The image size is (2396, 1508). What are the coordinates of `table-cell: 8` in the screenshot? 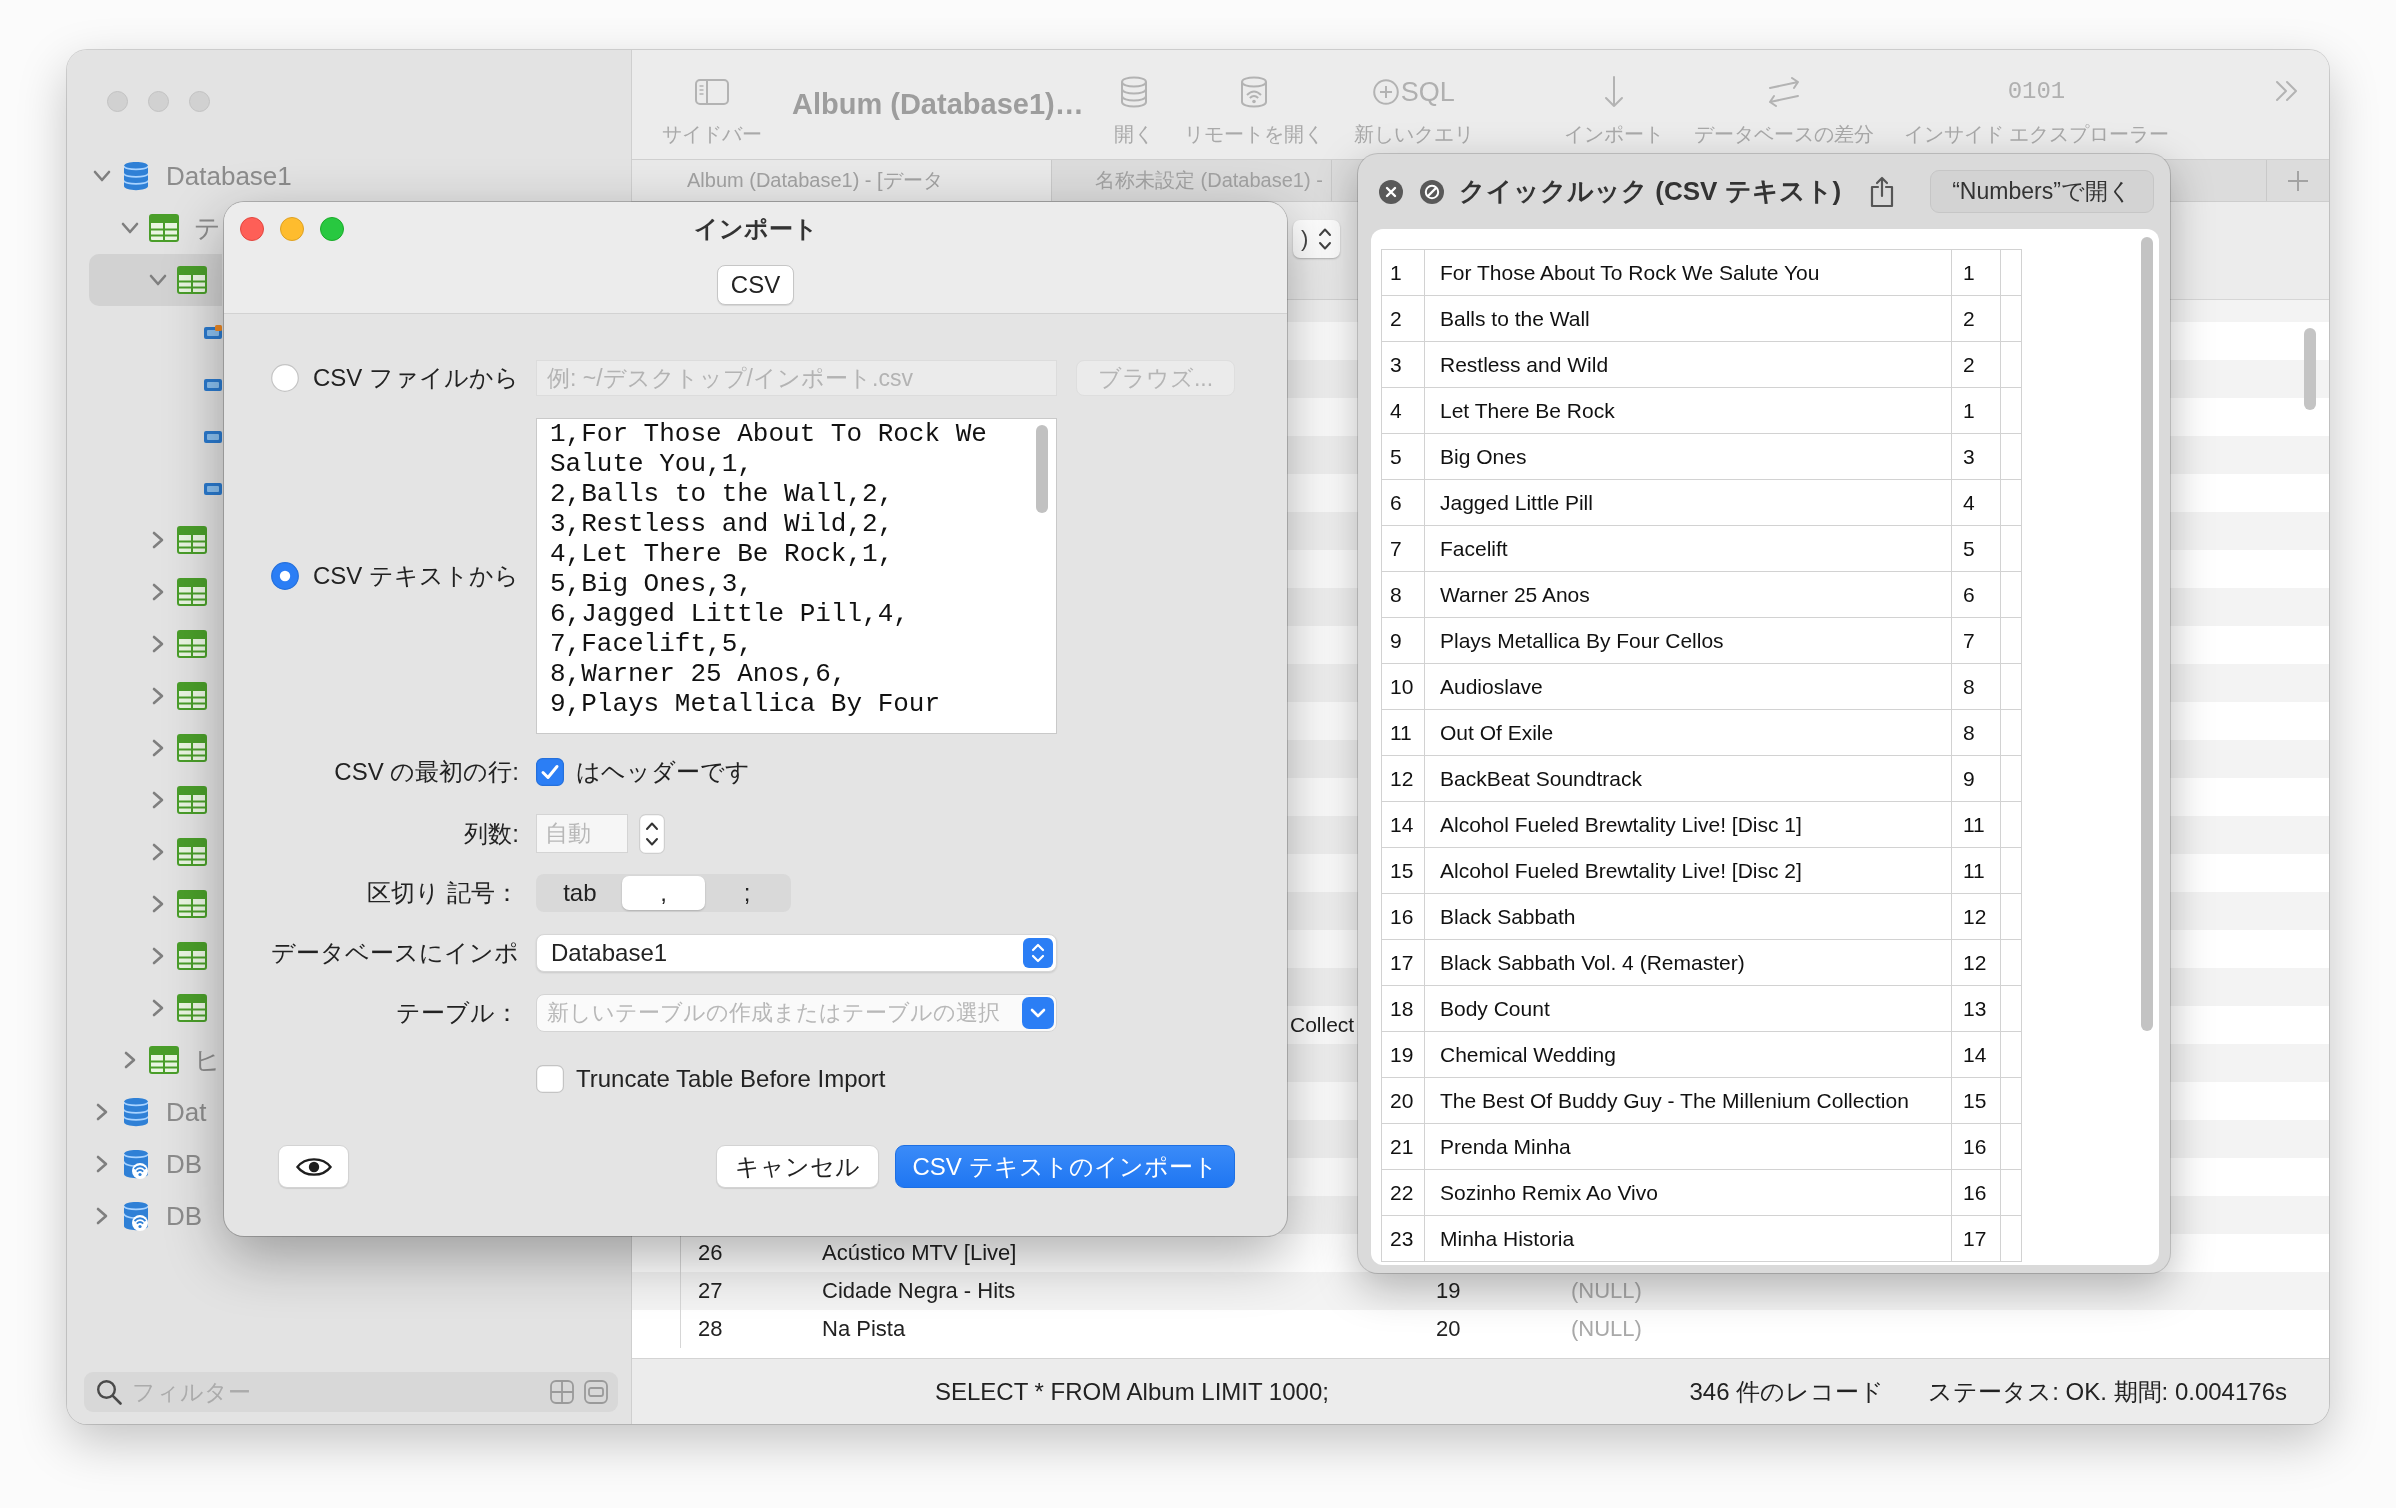 It's located at (1403, 594).